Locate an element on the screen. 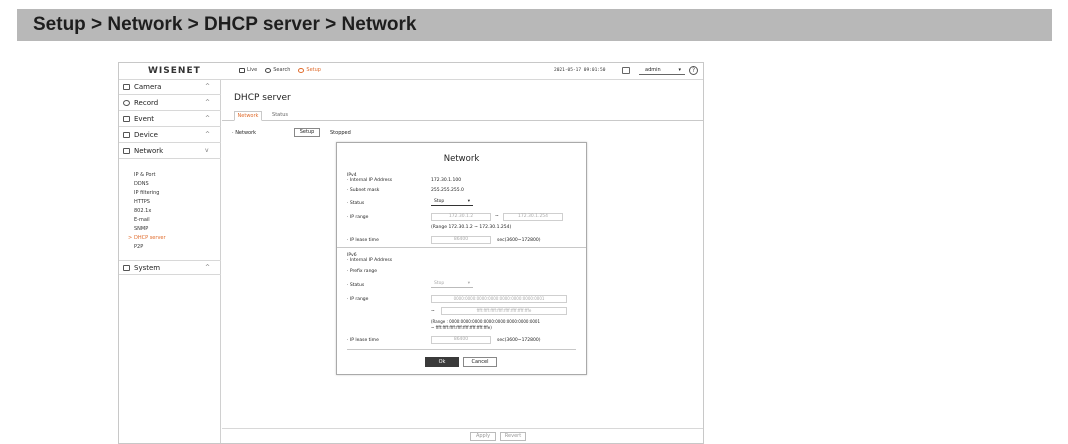  sidebar-item-email: E-mail is located at coordinates (142, 220).